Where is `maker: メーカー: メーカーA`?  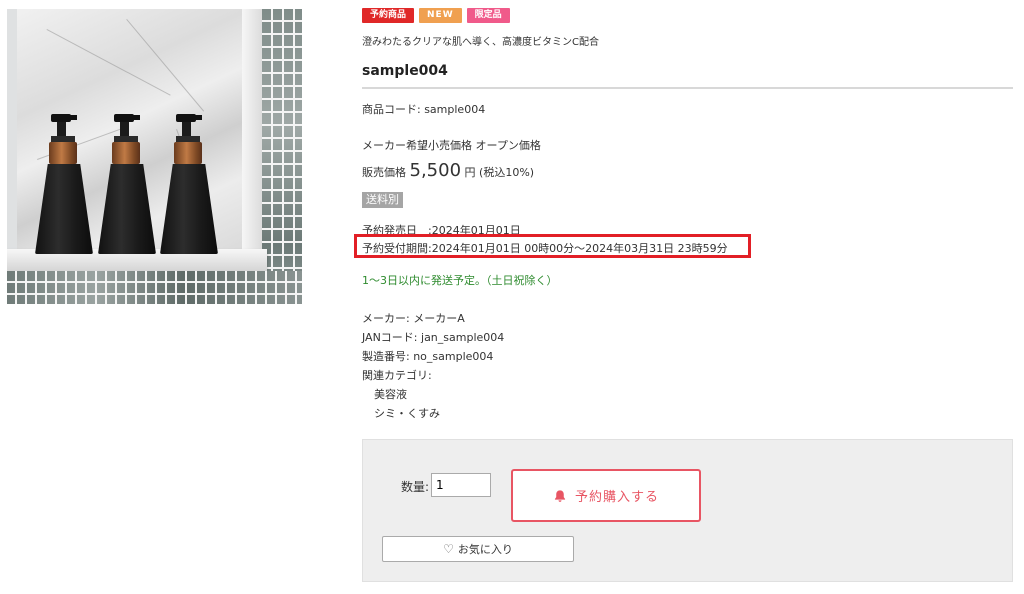 maker: メーカー: メーカーA is located at coordinates (413, 318).